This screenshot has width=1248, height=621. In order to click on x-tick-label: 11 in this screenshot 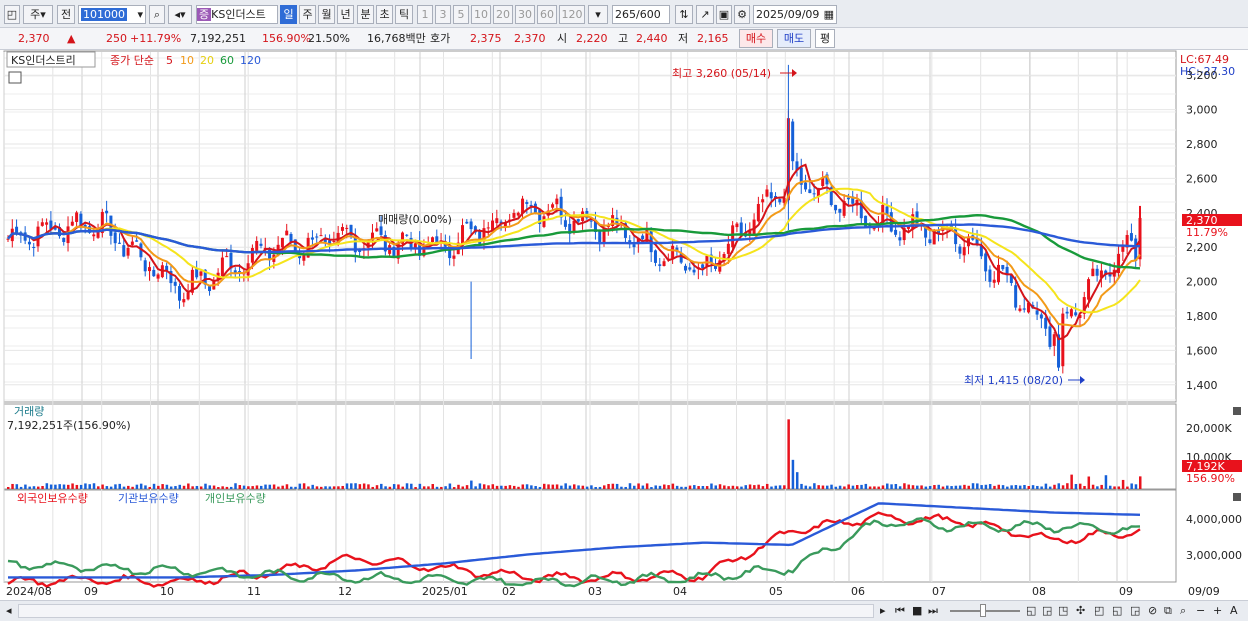, I will do `click(254, 591)`.